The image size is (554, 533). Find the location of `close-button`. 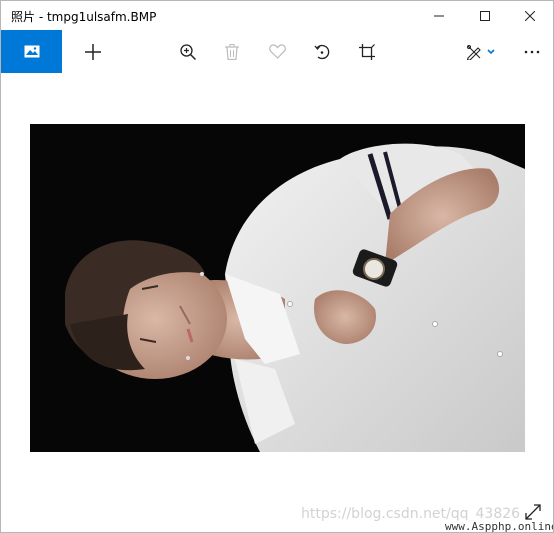

close-button is located at coordinates (530, 15).